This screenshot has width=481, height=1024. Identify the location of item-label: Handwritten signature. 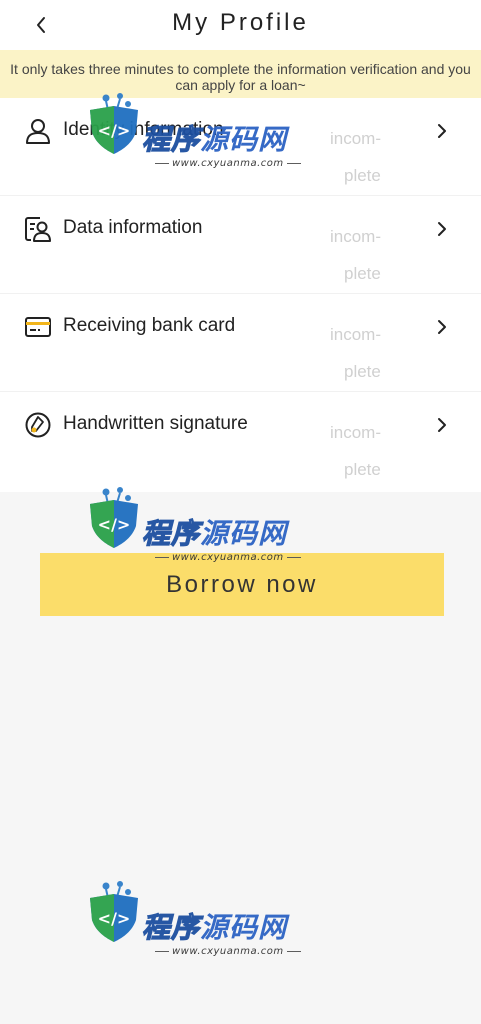
(155, 423).